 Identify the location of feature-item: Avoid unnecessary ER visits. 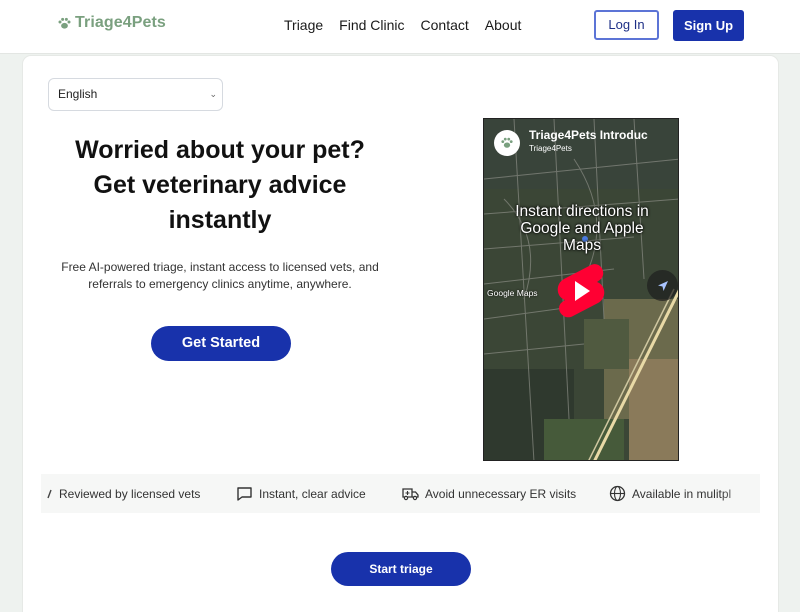
(489, 493).